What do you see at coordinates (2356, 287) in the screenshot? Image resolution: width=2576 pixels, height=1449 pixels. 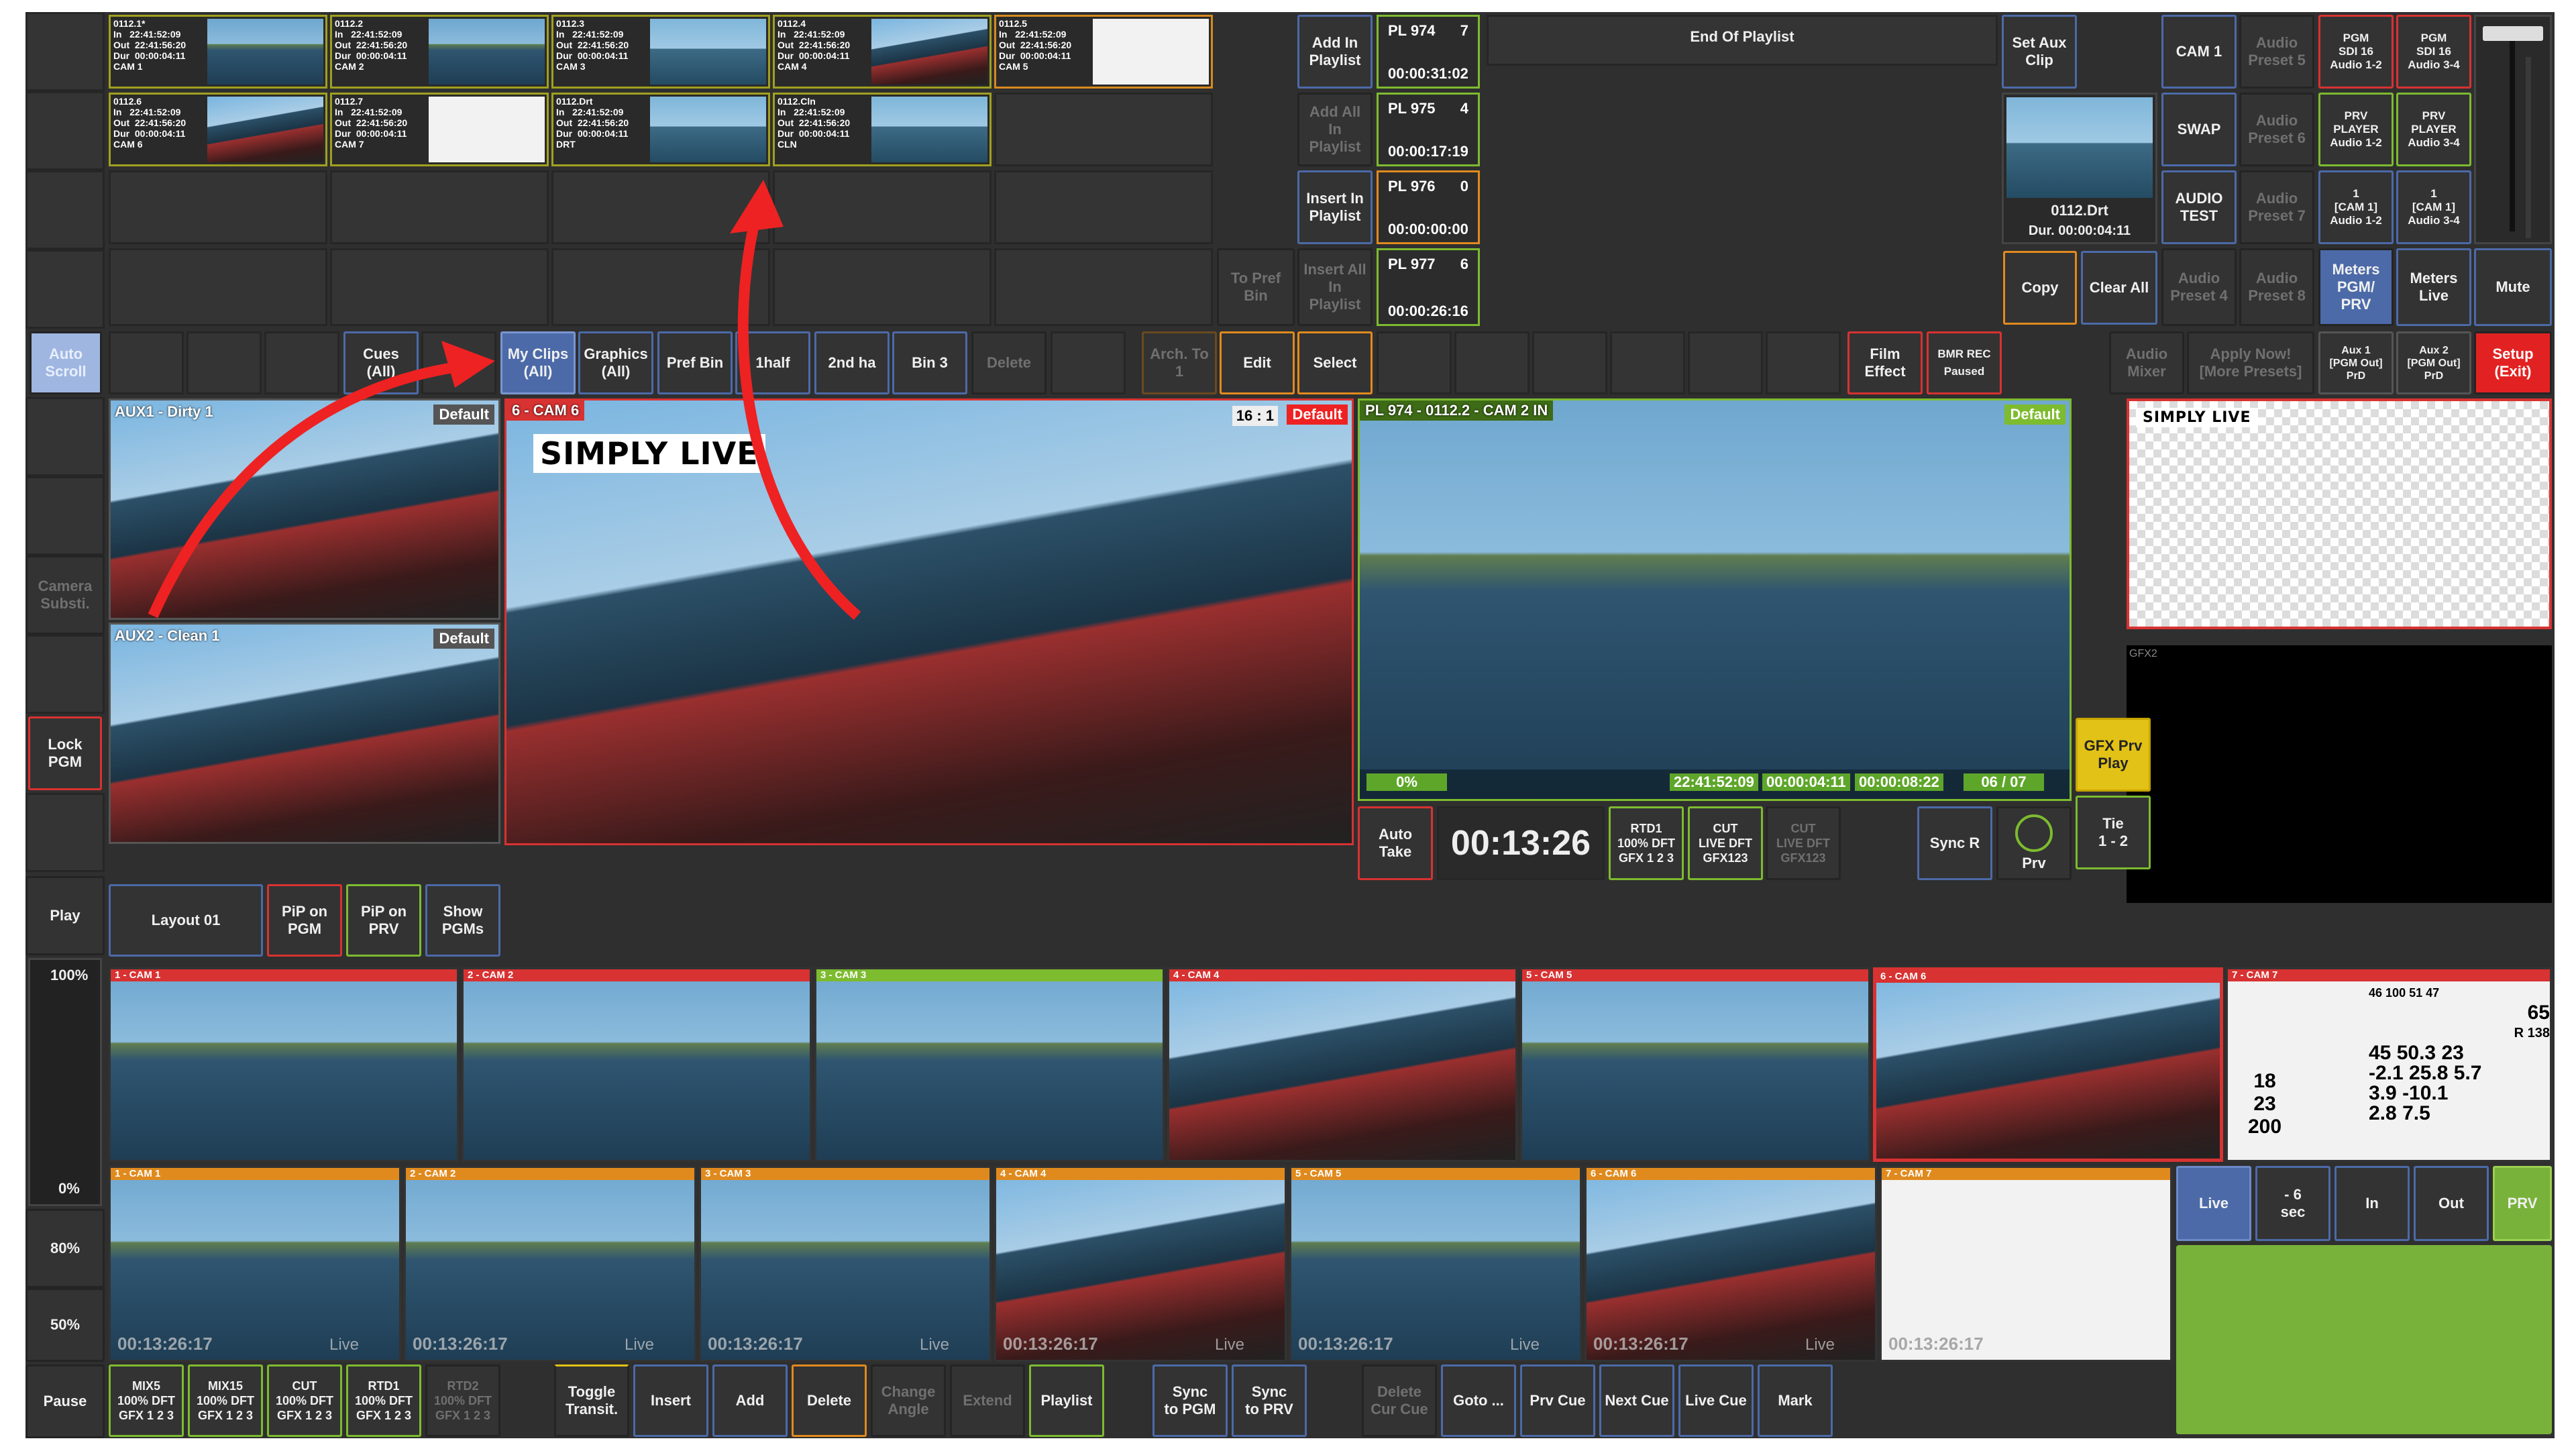 I see `meters-pgm-prv-button: Meters PGM/ PRV` at bounding box center [2356, 287].